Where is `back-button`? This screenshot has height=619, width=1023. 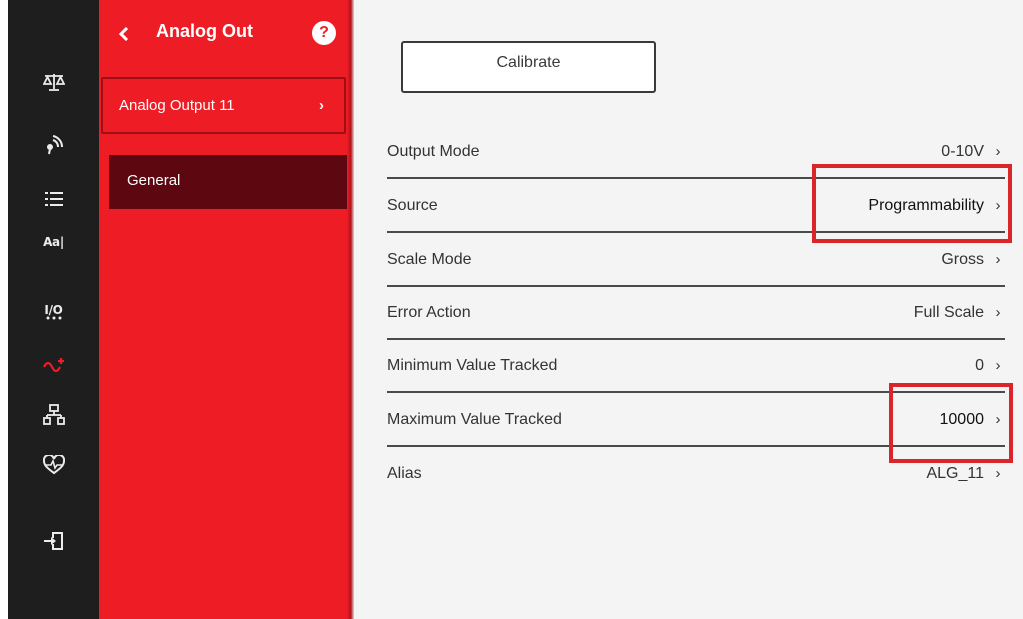 back-button is located at coordinates (124, 34).